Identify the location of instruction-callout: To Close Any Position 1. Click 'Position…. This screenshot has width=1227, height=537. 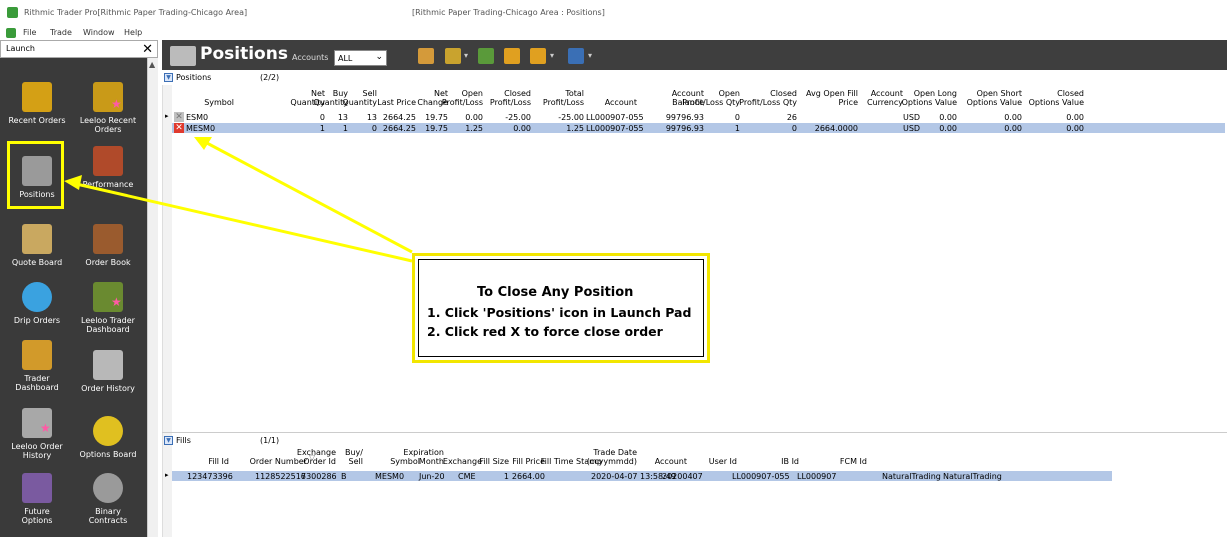
(561, 308).